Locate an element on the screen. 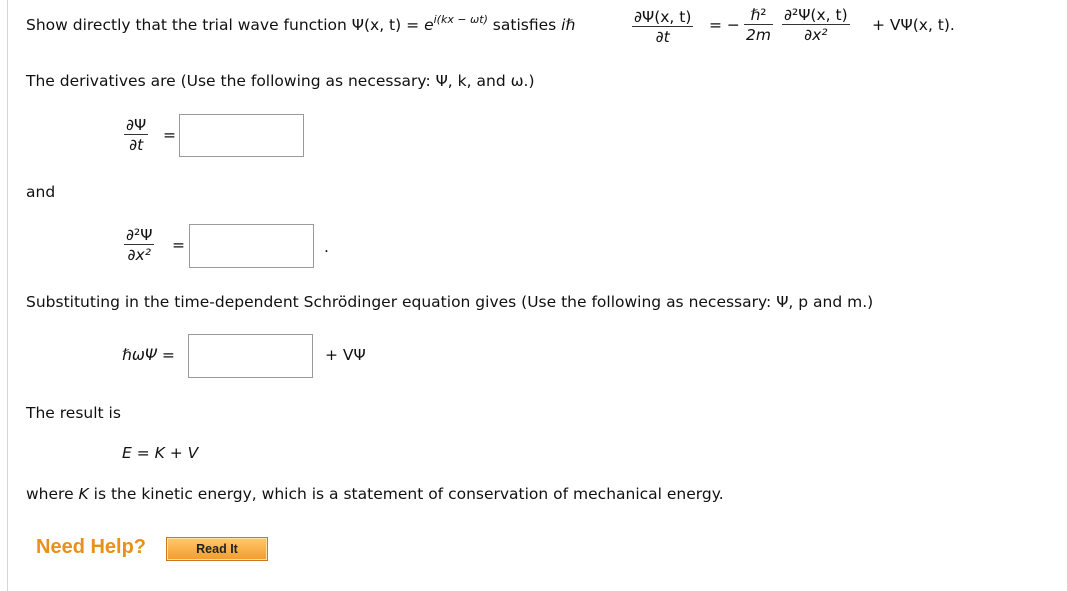 Image resolution: width=1067 pixels, height=591 pixels. and-label: and is located at coordinates (41, 192).